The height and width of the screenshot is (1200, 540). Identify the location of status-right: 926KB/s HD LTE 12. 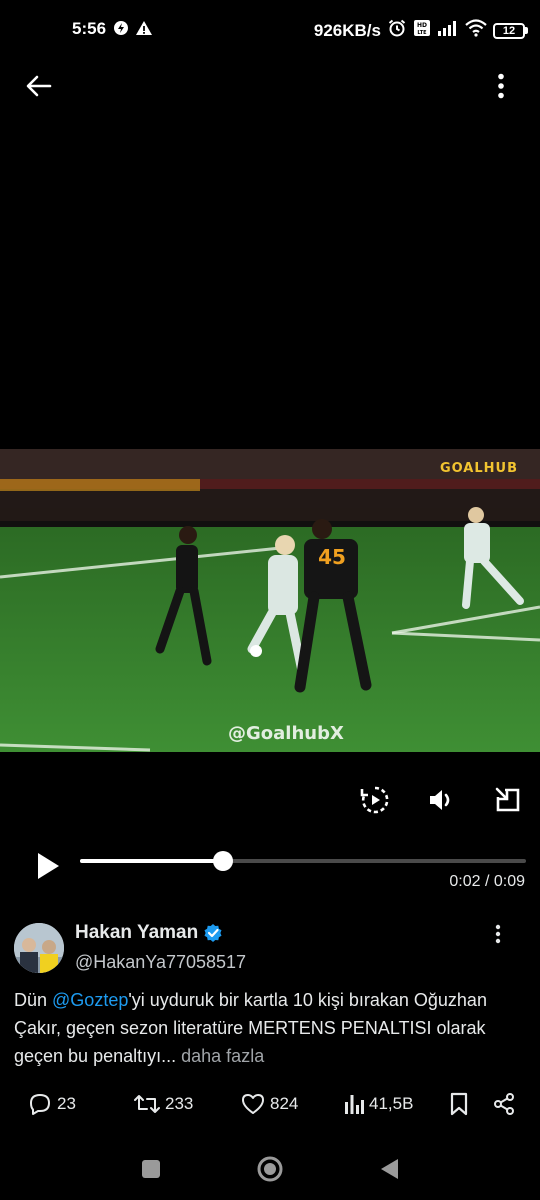
(421, 30).